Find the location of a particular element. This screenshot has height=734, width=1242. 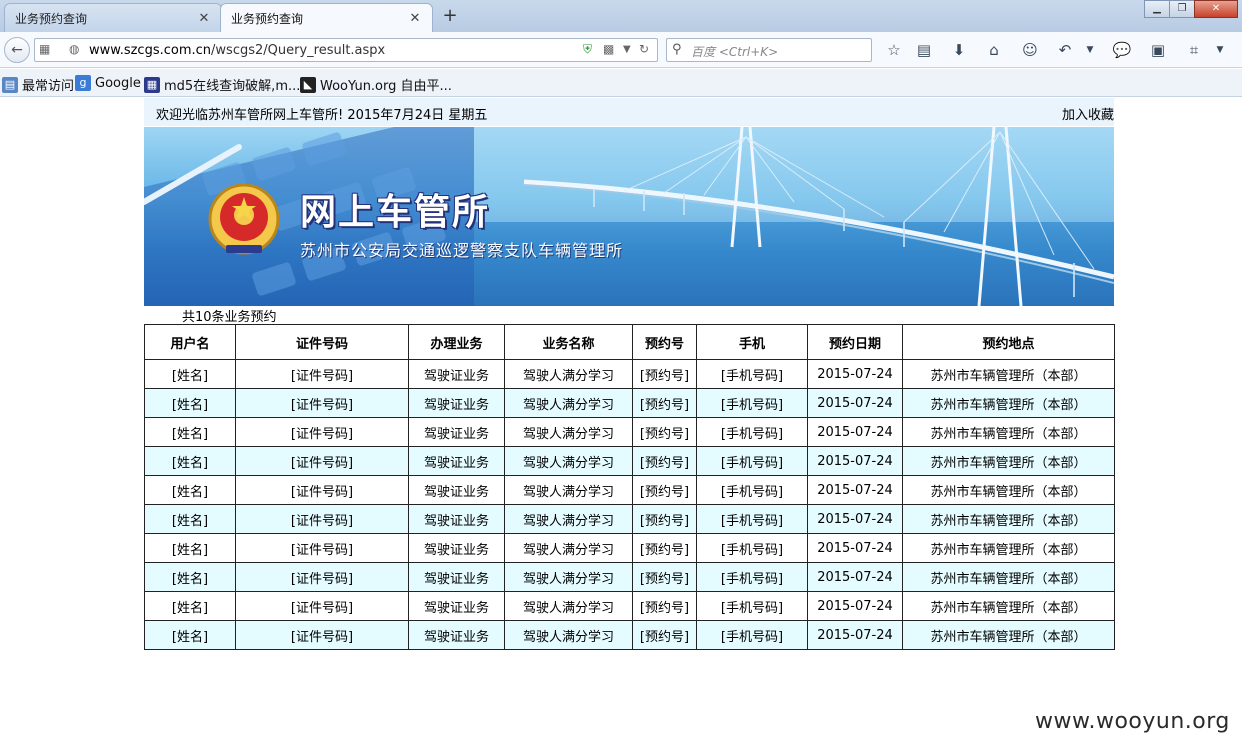

welcome-text: 欢迎光临苏州车管所网上车管所! 2015年7月24日 星期五 is located at coordinates (322, 115).